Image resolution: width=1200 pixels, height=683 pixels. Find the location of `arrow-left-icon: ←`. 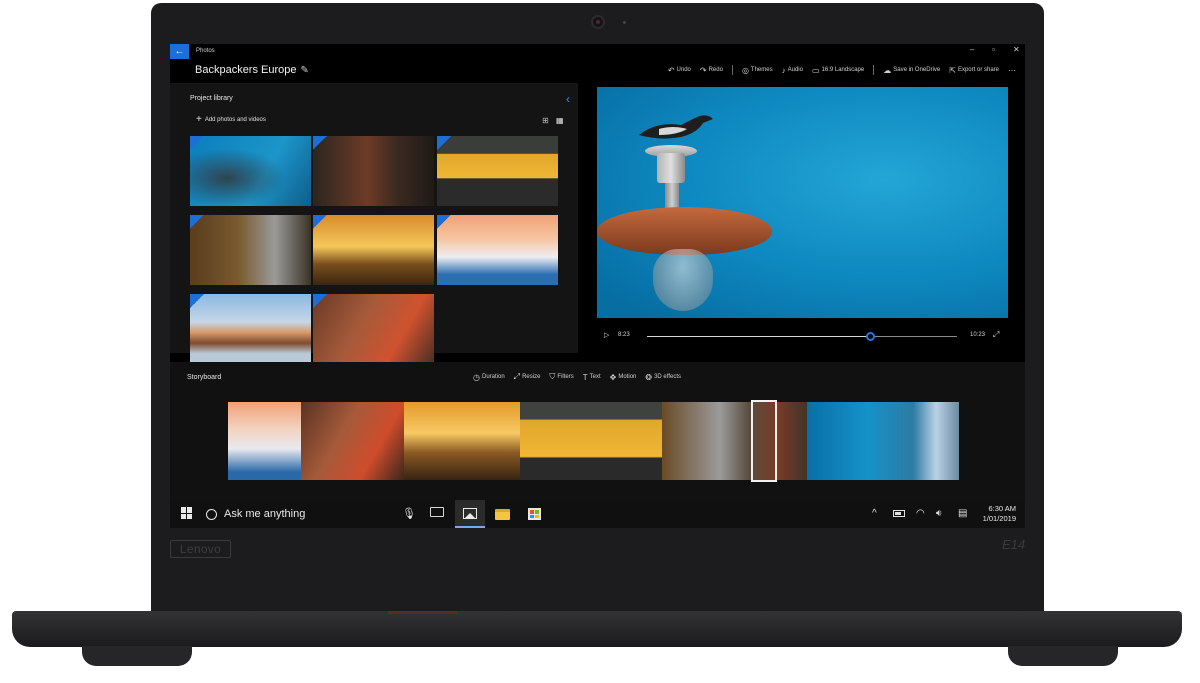

arrow-left-icon: ← is located at coordinates (179, 51).